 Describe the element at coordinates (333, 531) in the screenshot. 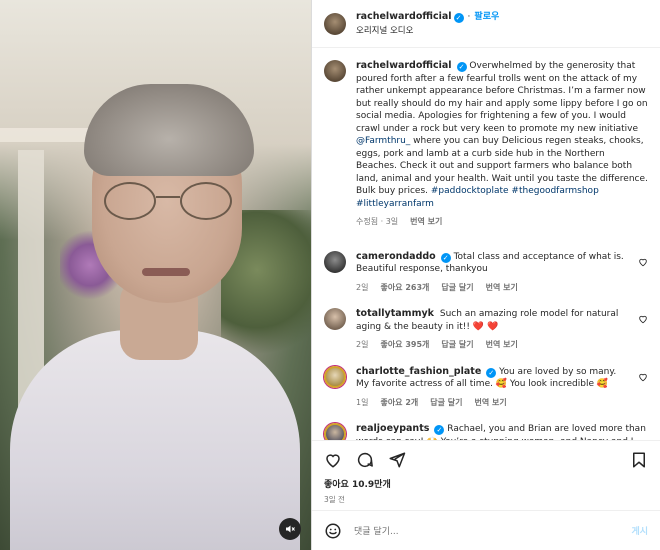

I see `emoji-icon` at that location.